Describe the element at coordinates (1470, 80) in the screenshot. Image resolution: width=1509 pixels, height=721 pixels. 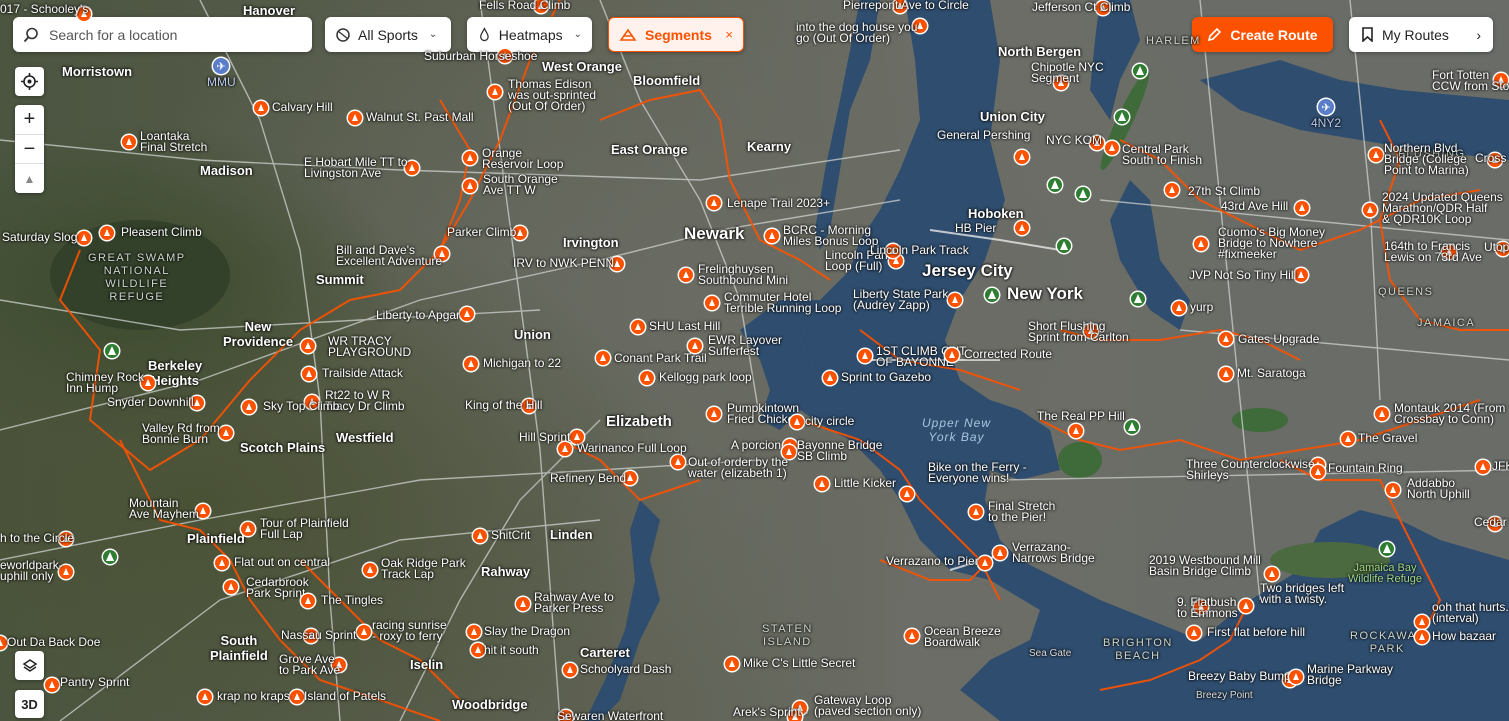
I see `segment-label: Fort Totten CCW from Stop` at that location.